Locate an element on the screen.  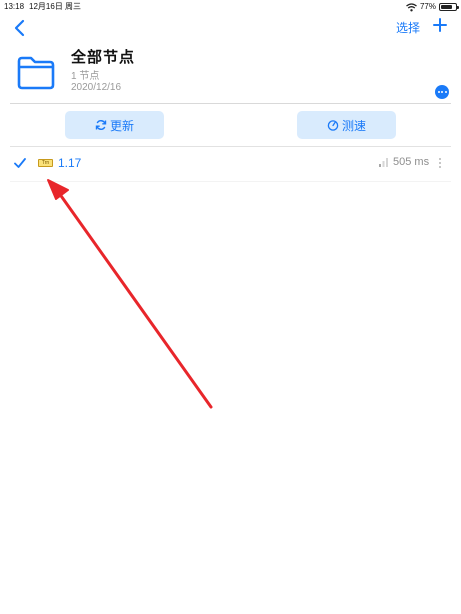
battery-icon is located at coordinates (449, 7).